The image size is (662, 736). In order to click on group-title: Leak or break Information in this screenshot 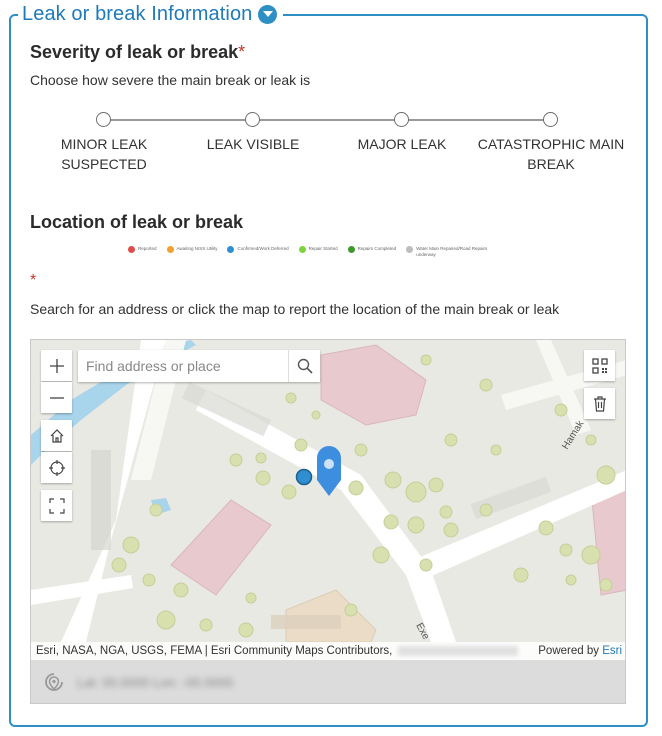, I will do `click(137, 13)`.